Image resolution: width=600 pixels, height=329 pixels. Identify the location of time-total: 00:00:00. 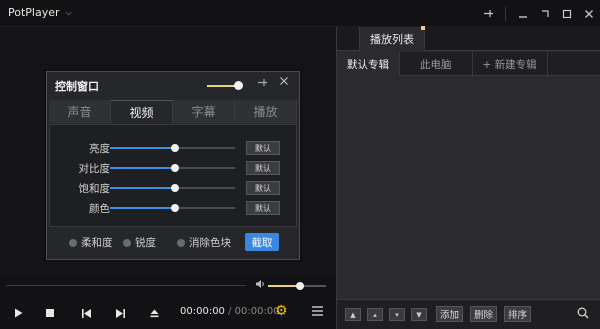
(257, 311).